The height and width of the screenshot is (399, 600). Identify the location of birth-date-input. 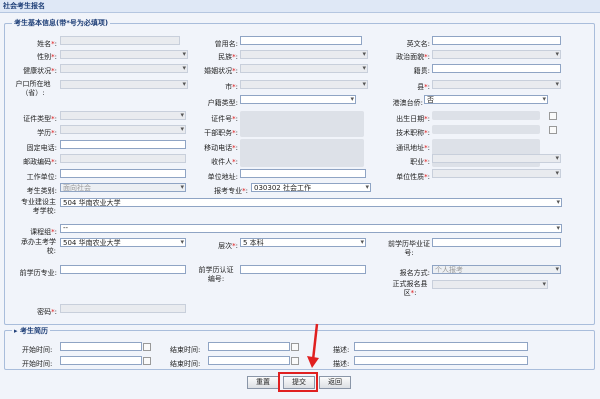
(486, 115).